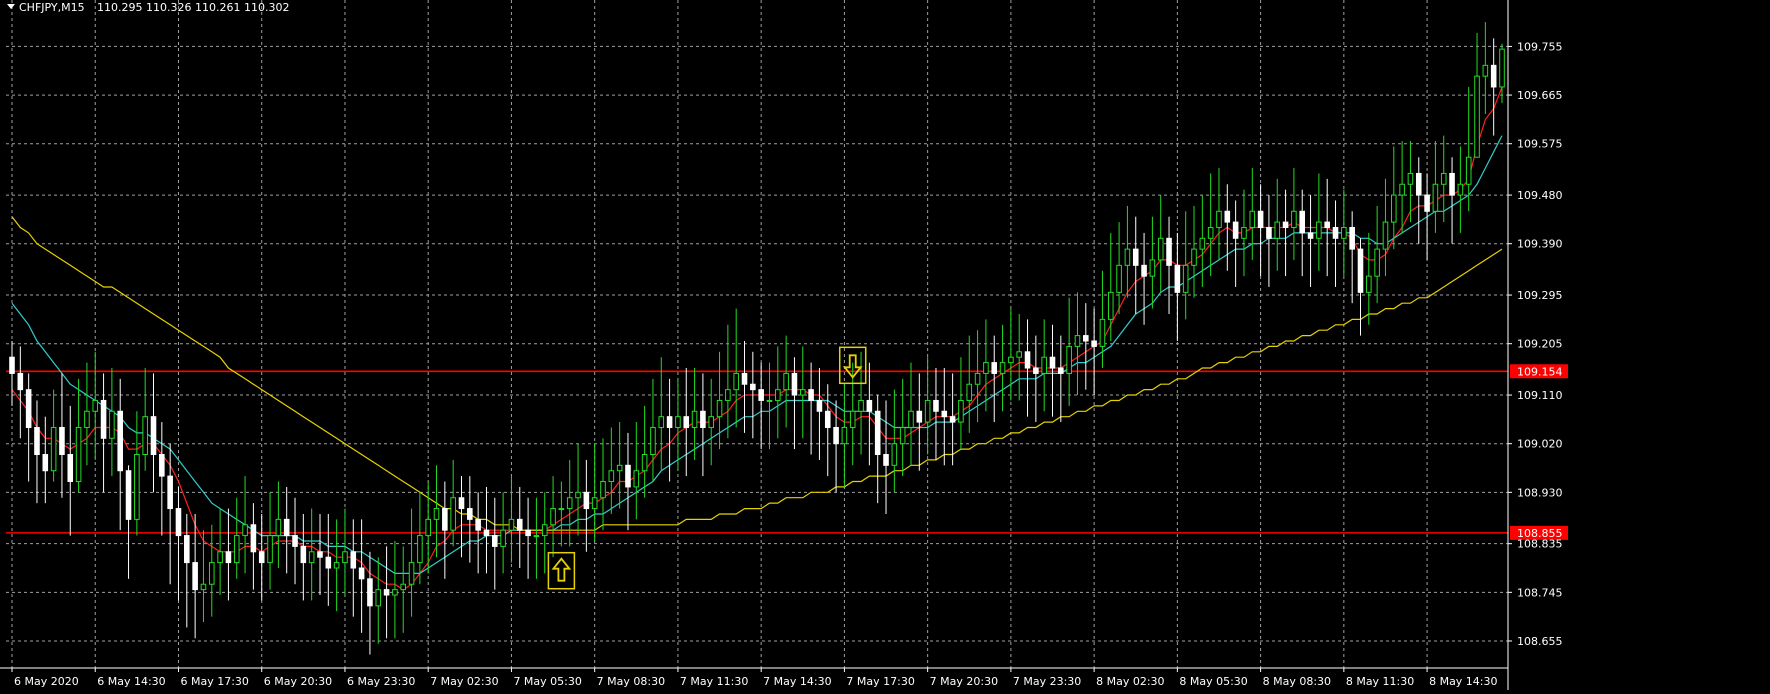 This screenshot has width=1770, height=694. I want to click on price-tick-label: 108.835, so click(1540, 544).